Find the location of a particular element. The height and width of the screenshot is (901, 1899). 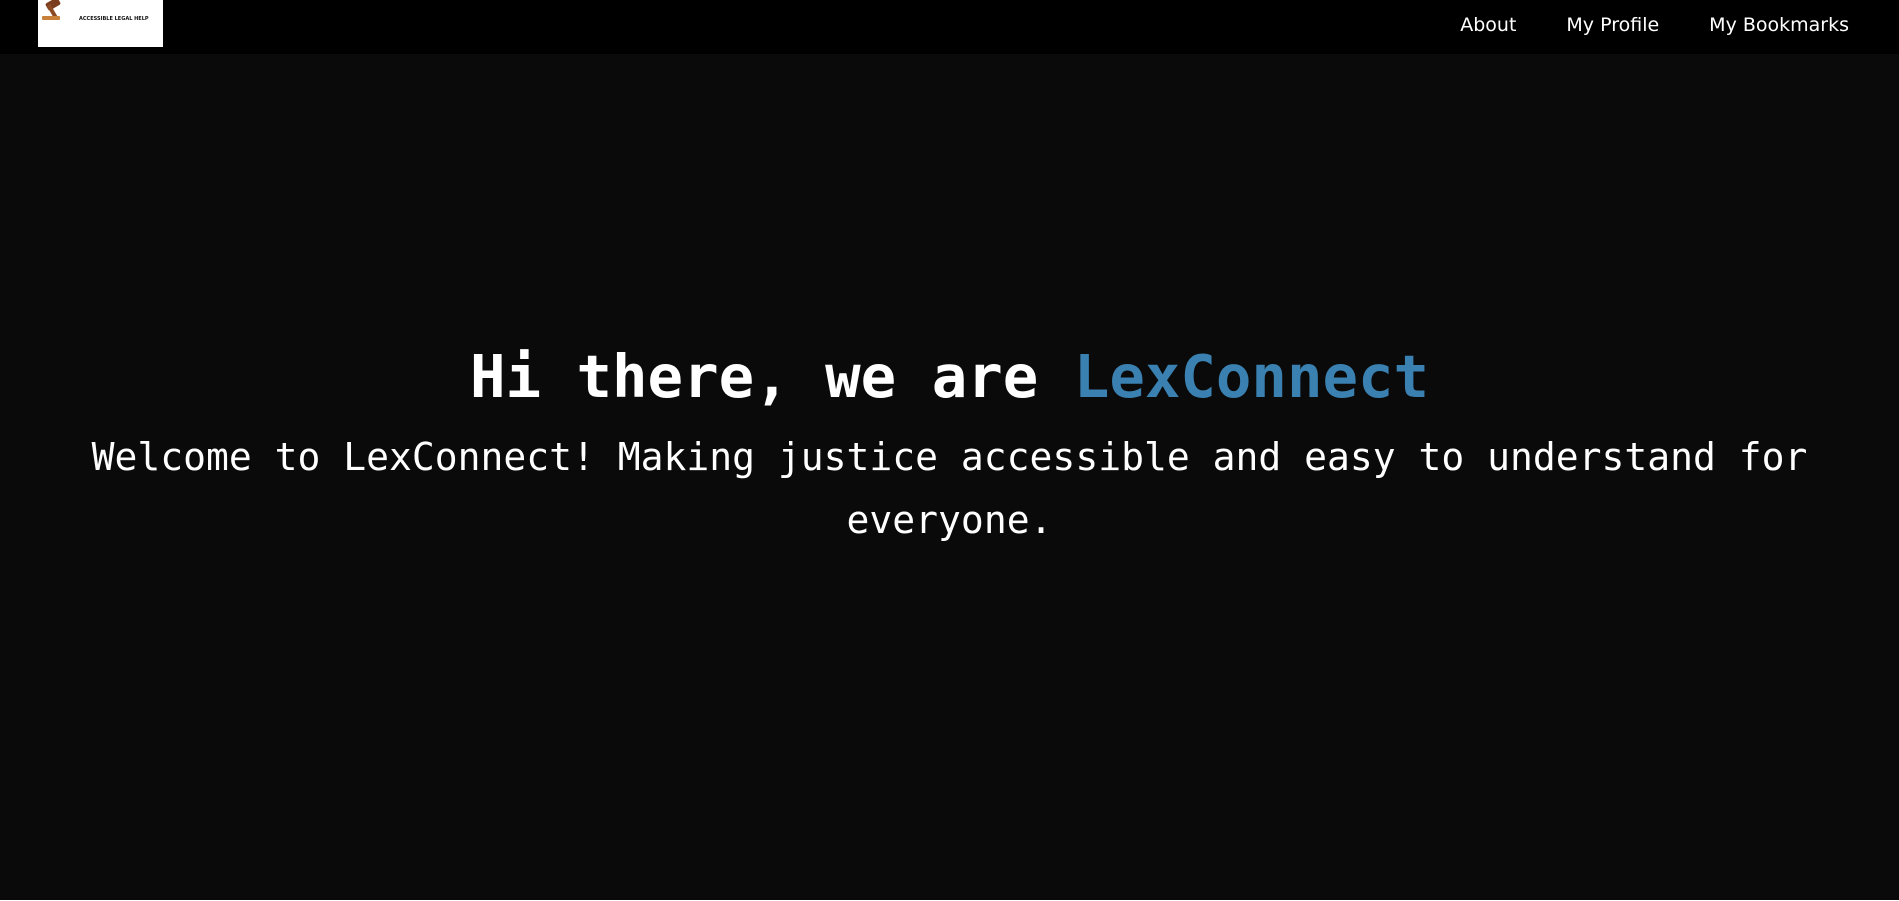

nav-link-my-bookmarks: My Bookmarks is located at coordinates (1779, 25).